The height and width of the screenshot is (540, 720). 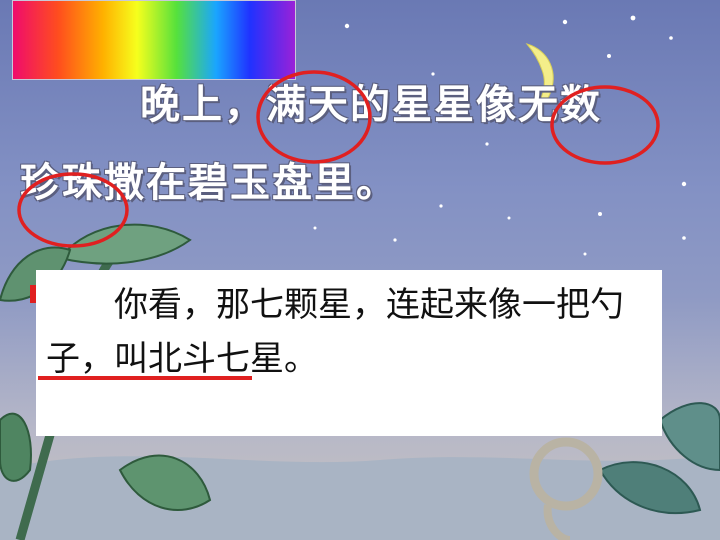 What do you see at coordinates (154, 40) in the screenshot?
I see `rainbow-banner` at bounding box center [154, 40].